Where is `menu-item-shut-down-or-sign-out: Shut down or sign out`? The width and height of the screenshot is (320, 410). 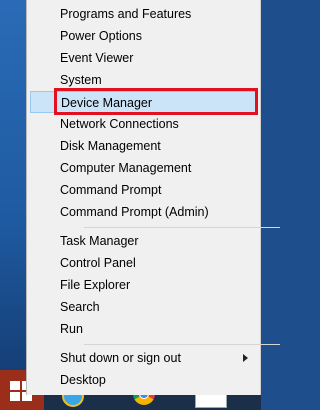
menu-item-shut-down-or-sign-out: Shut down or sign out is located at coordinates (143, 358).